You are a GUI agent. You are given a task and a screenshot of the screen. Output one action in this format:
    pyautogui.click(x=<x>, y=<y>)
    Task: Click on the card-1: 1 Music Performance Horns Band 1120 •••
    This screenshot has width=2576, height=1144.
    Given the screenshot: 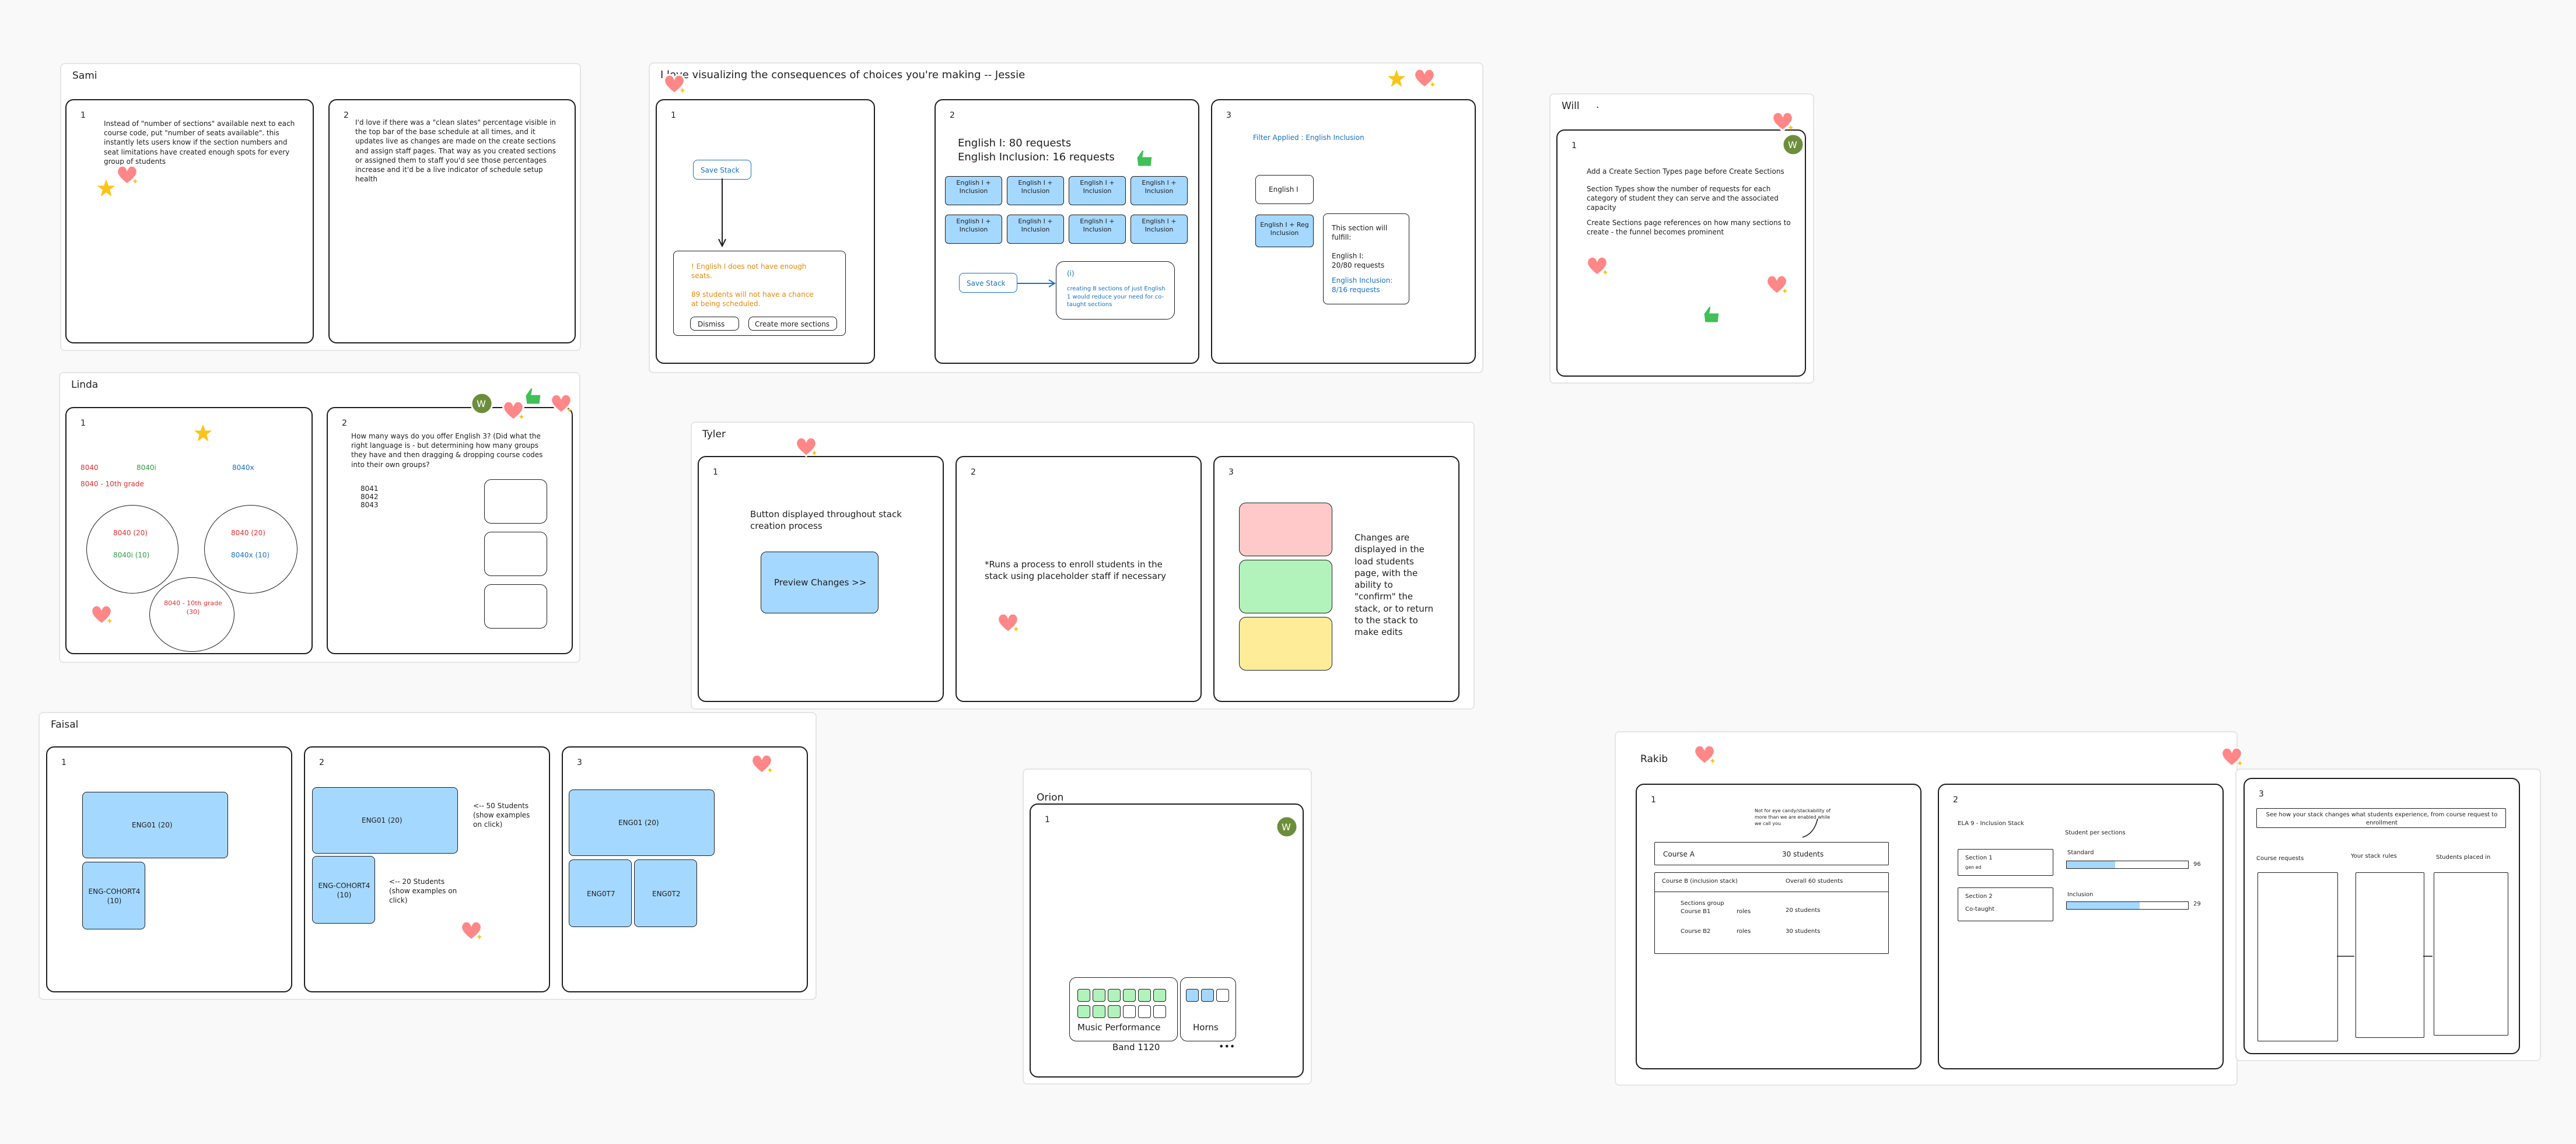 What is the action you would take?
    pyautogui.click(x=1167, y=940)
    